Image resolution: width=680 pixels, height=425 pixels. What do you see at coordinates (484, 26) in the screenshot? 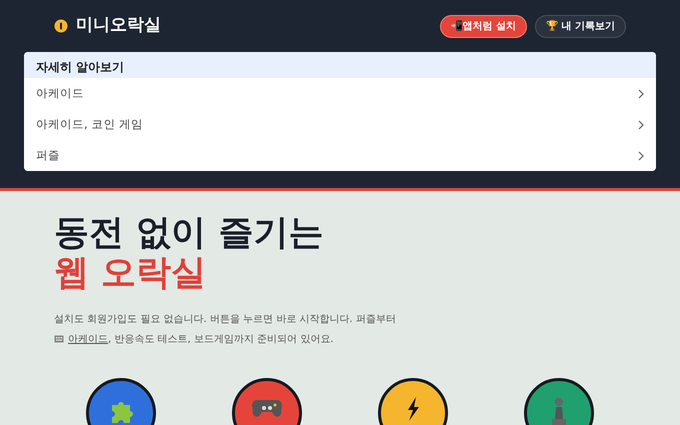
I see `install-button: 📲앱처럼 설치` at bounding box center [484, 26].